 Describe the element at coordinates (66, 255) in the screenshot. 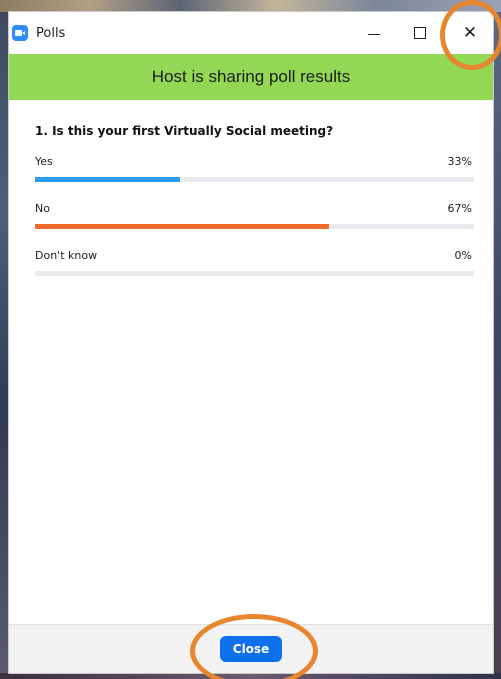

I see `option-label: Don't know` at that location.